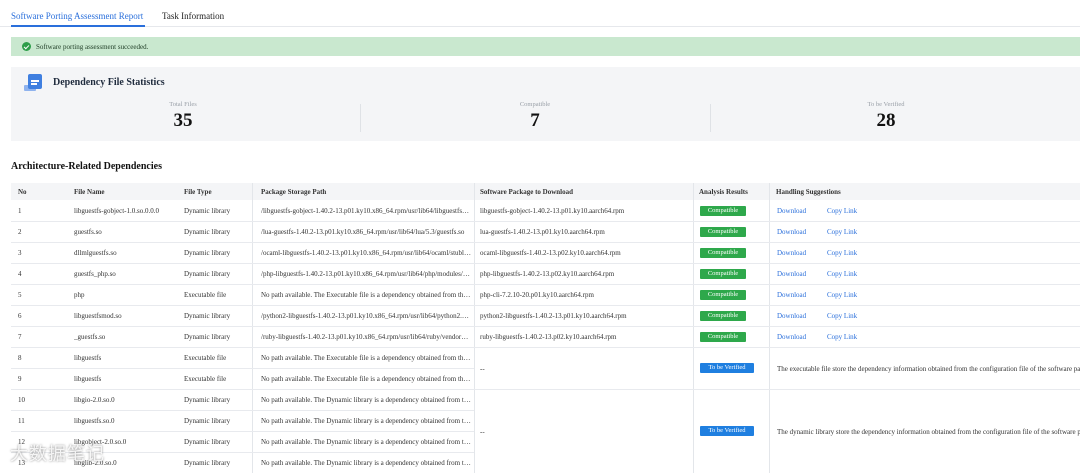  What do you see at coordinates (193, 16) in the screenshot?
I see `tab-task-information: Task Information` at bounding box center [193, 16].